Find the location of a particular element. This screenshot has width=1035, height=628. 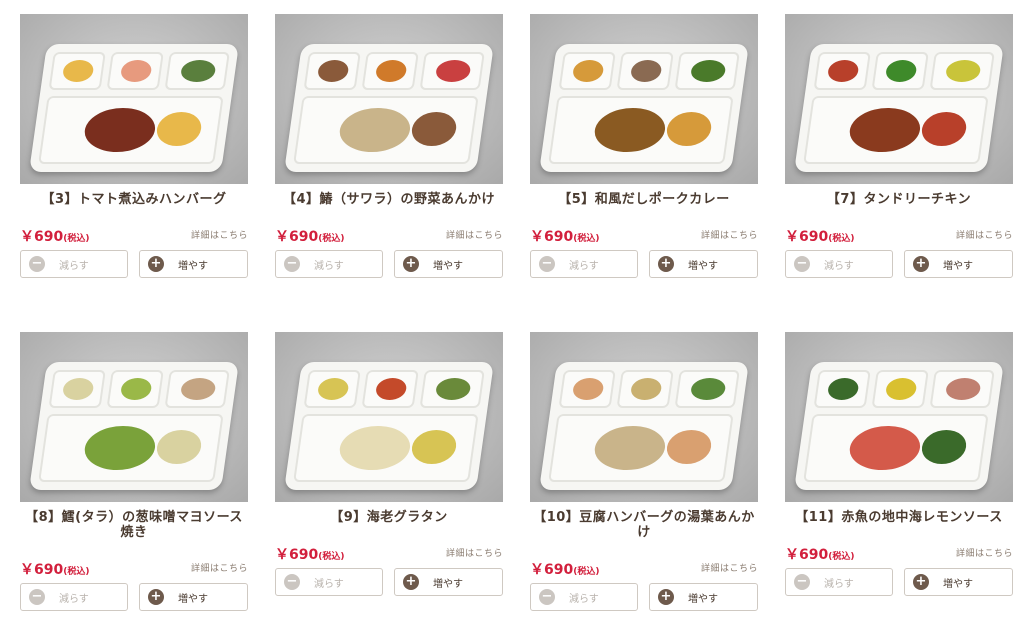

product-title: 【5】和風だしポークカレー is located at coordinates (644, 199).